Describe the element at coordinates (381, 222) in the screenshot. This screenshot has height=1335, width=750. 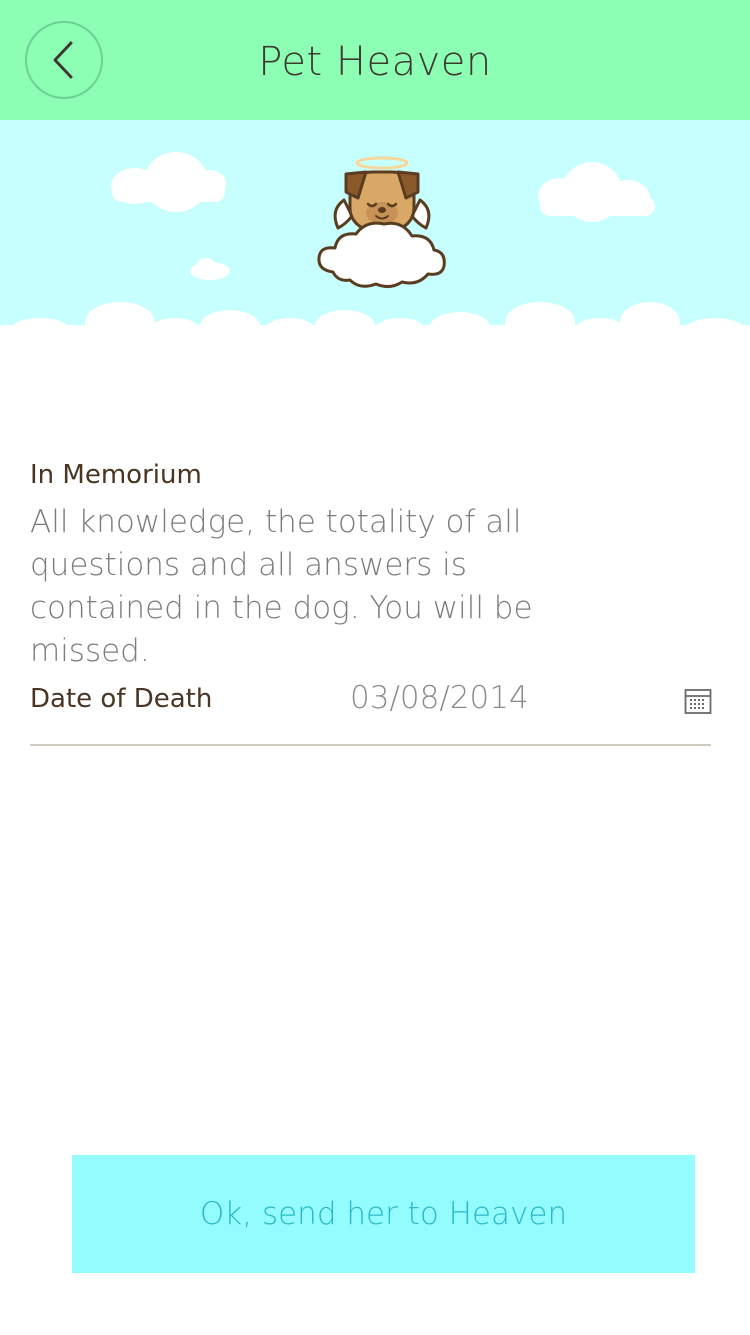
I see `angel-dog-icon` at that location.